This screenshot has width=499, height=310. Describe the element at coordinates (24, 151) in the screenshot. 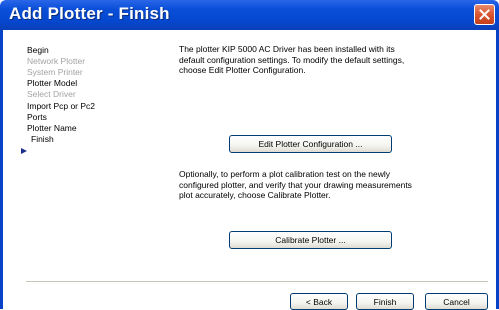

I see `current-step-arrow-icon` at that location.